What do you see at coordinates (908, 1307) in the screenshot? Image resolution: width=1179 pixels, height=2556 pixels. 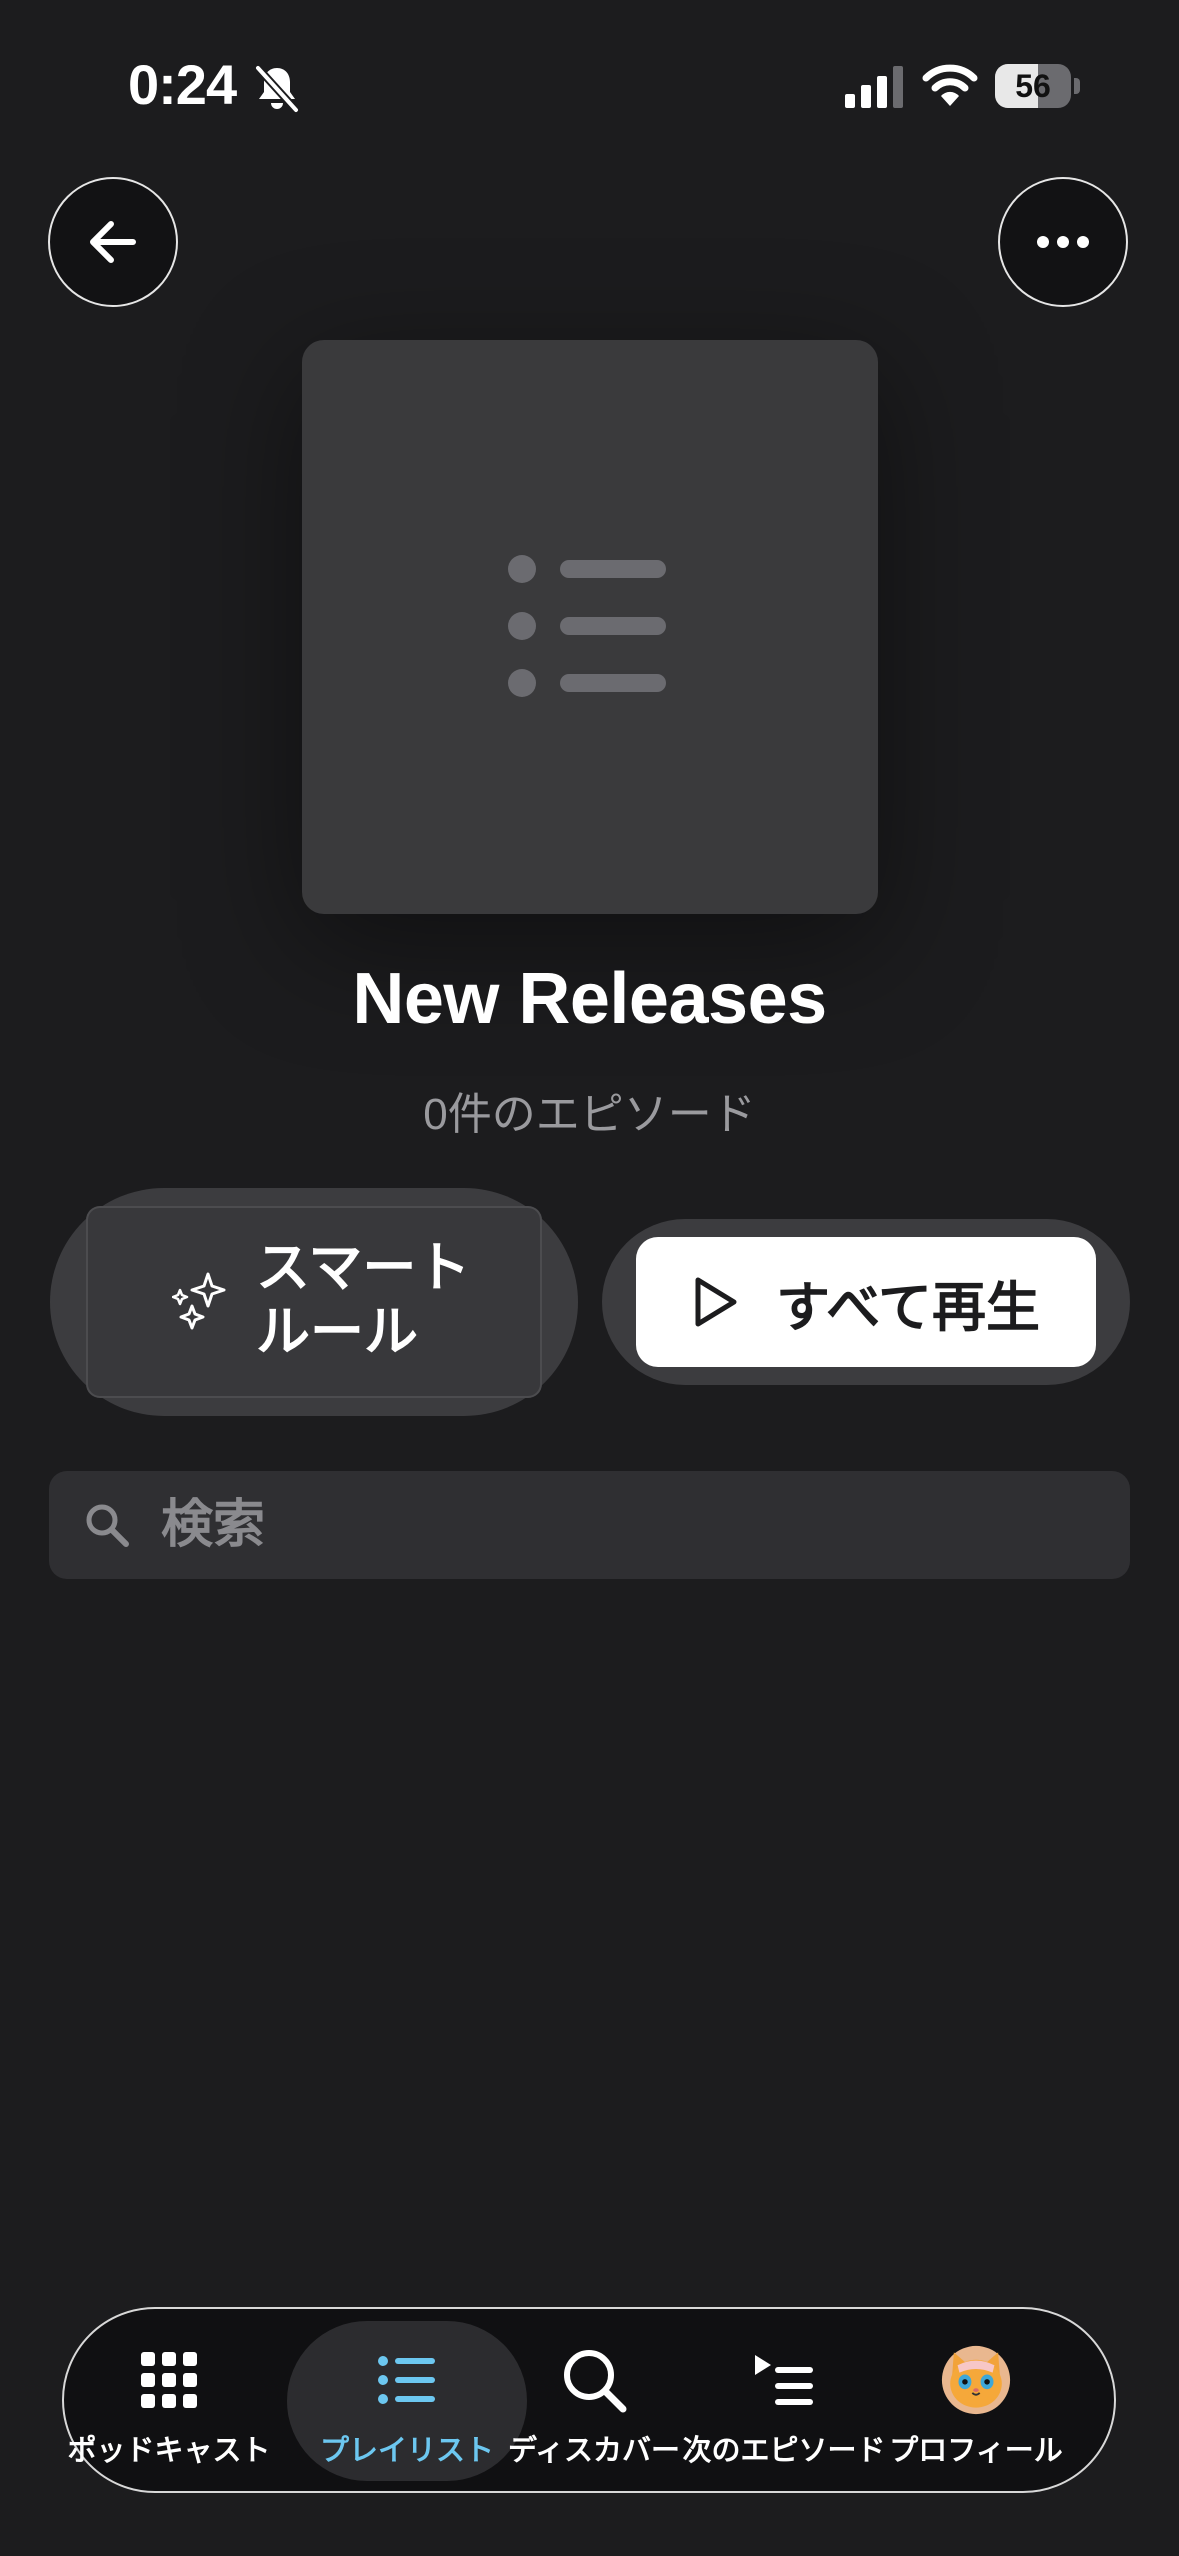 I see `play-all-label: すべて再生` at bounding box center [908, 1307].